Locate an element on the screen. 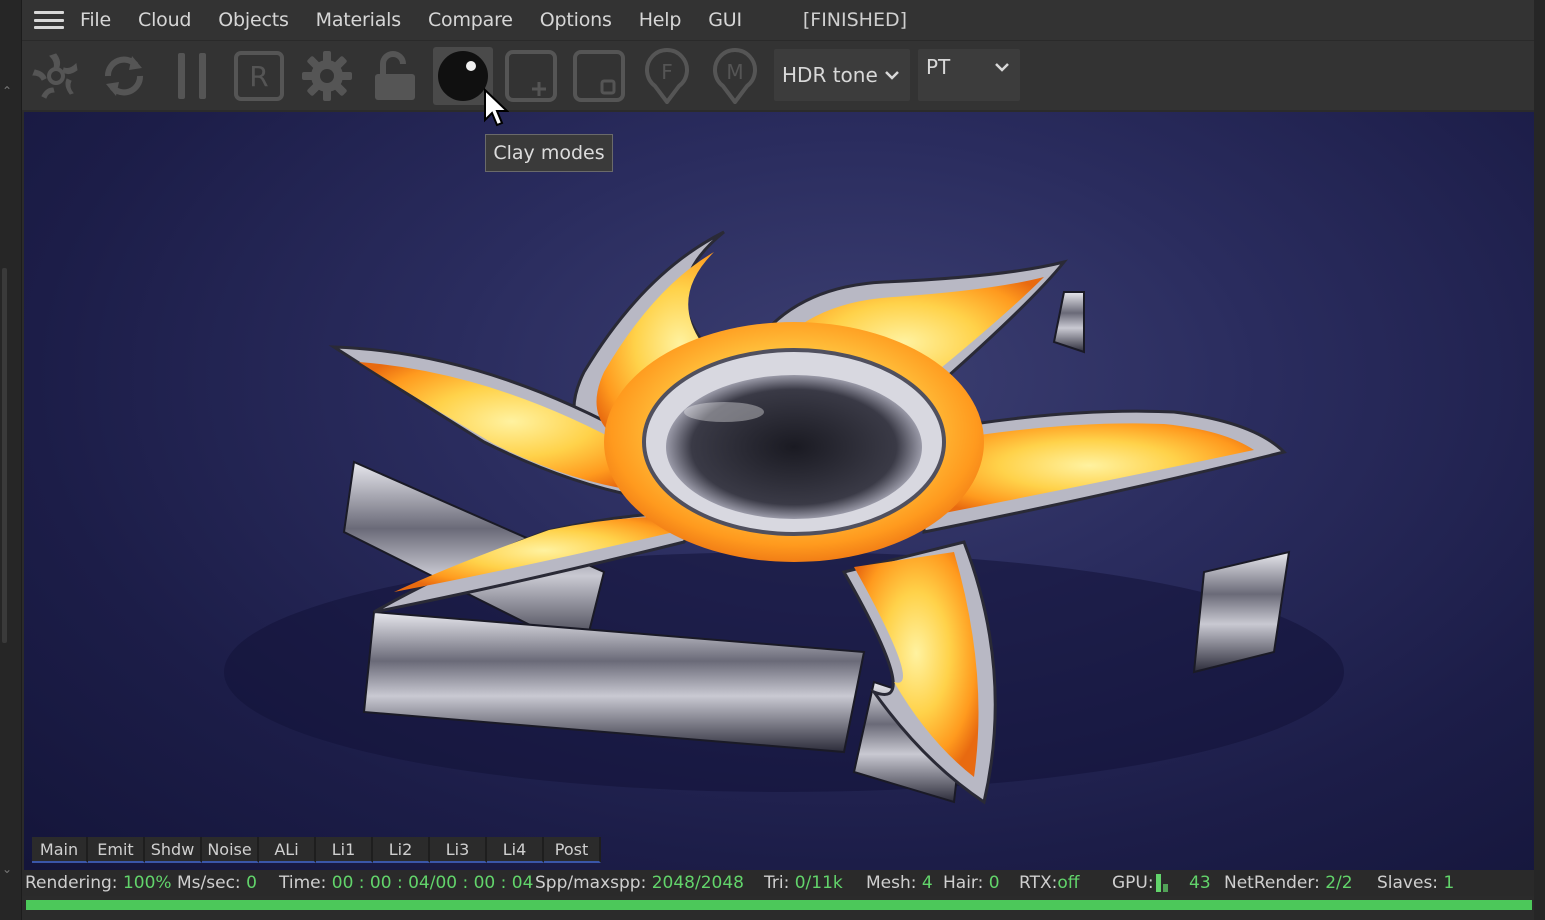 The height and width of the screenshot is (920, 1545). rtx-value: off is located at coordinates (1068, 883).